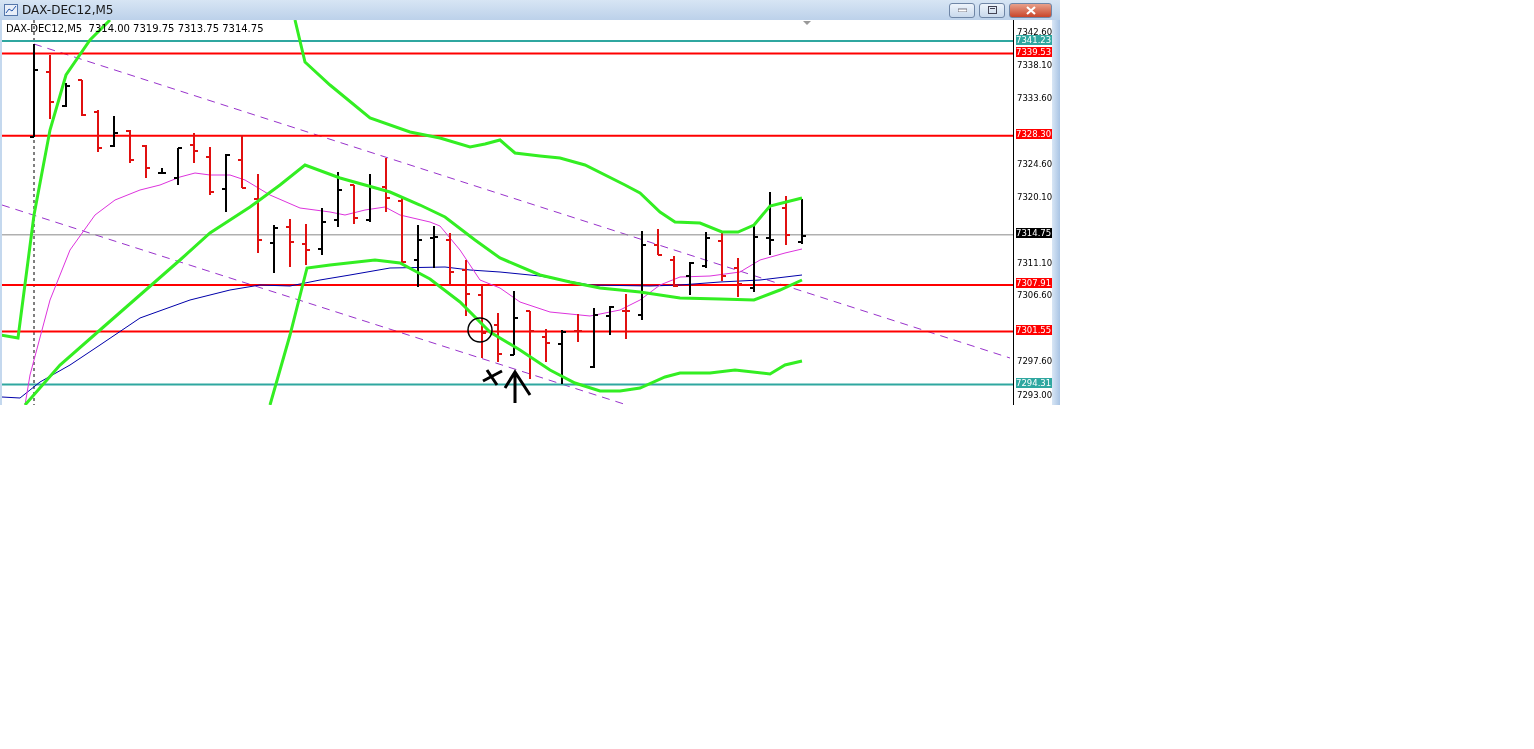 This screenshot has height=749, width=1534. What do you see at coordinates (1035, 361) in the screenshot?
I see `price-tick-label: 7297.60` at bounding box center [1035, 361].